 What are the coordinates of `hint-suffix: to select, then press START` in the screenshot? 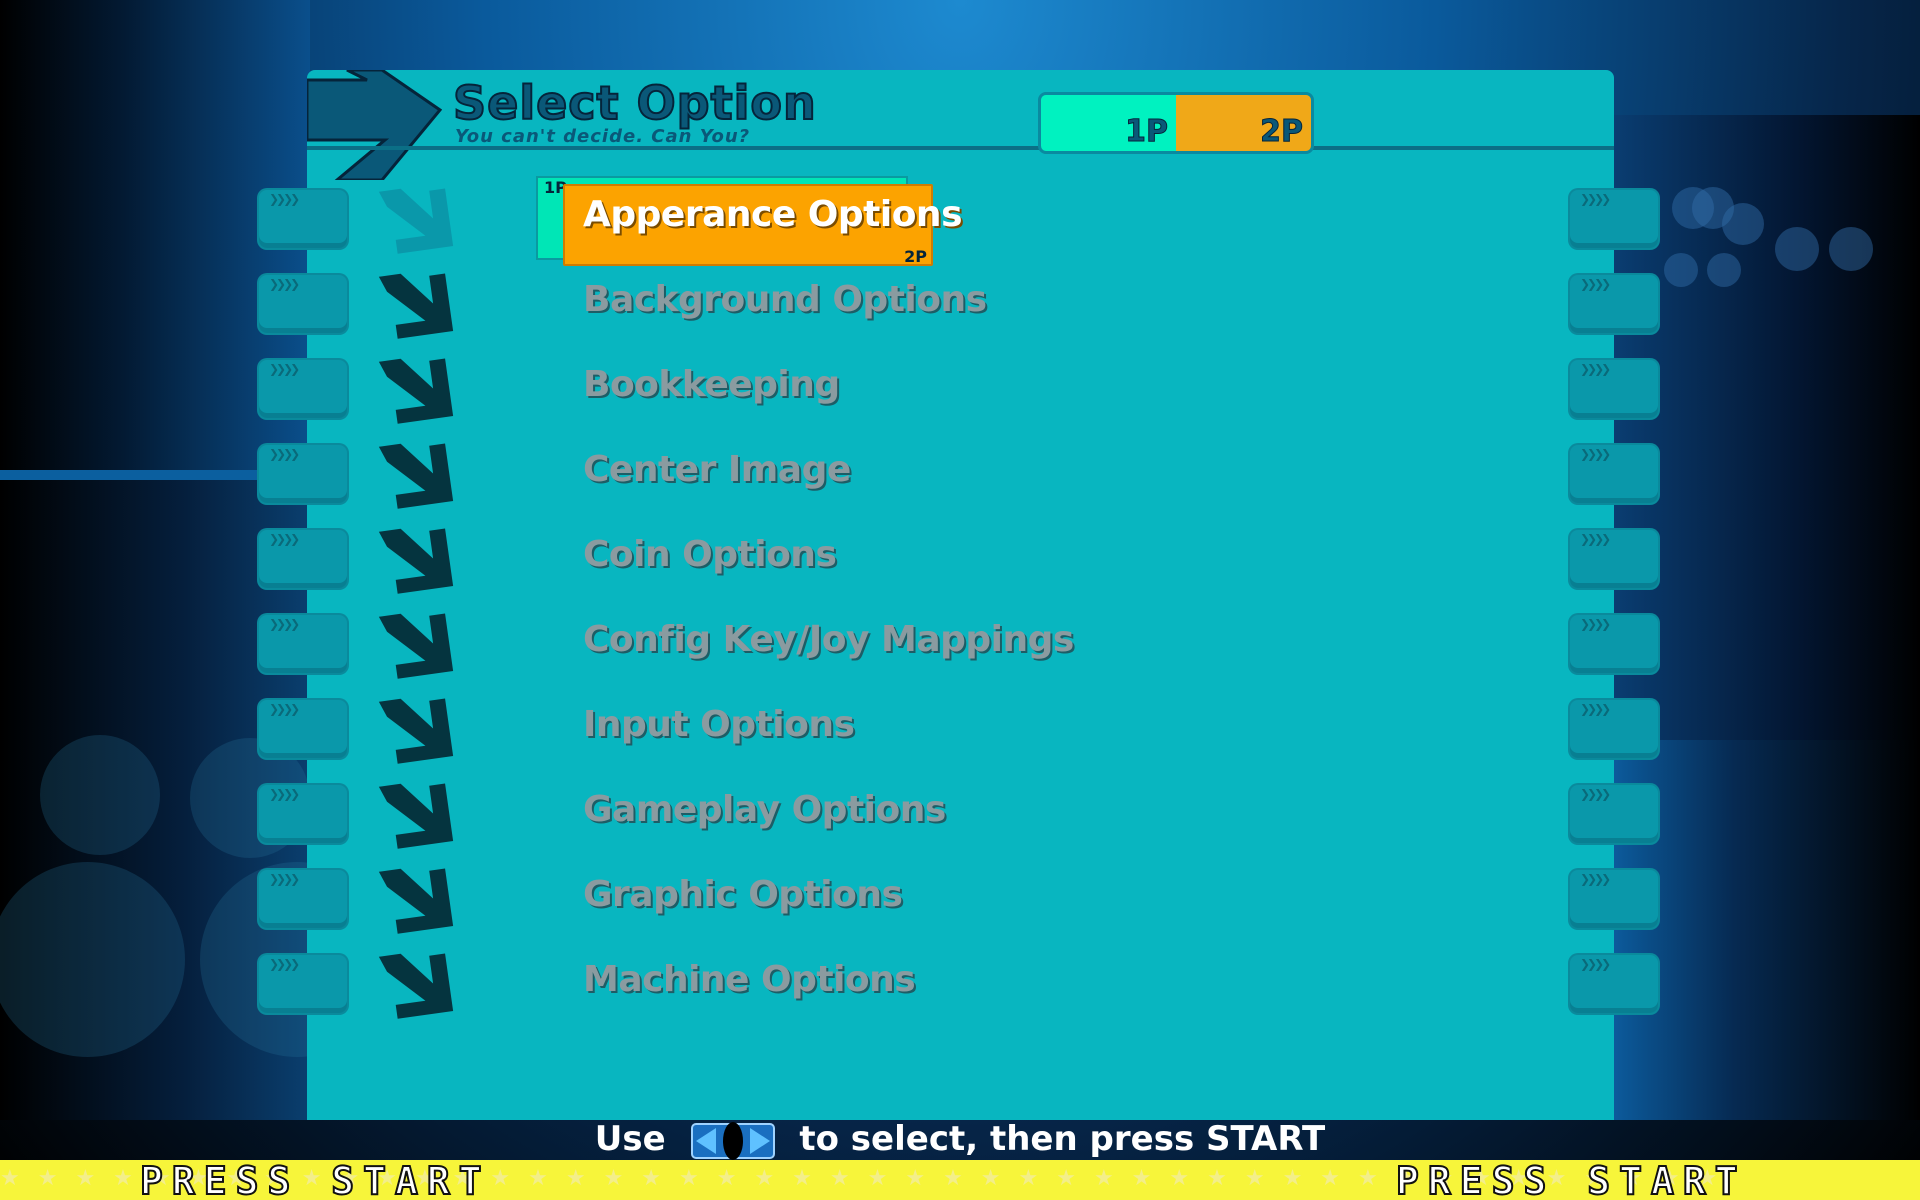 It's located at (1062, 1139).